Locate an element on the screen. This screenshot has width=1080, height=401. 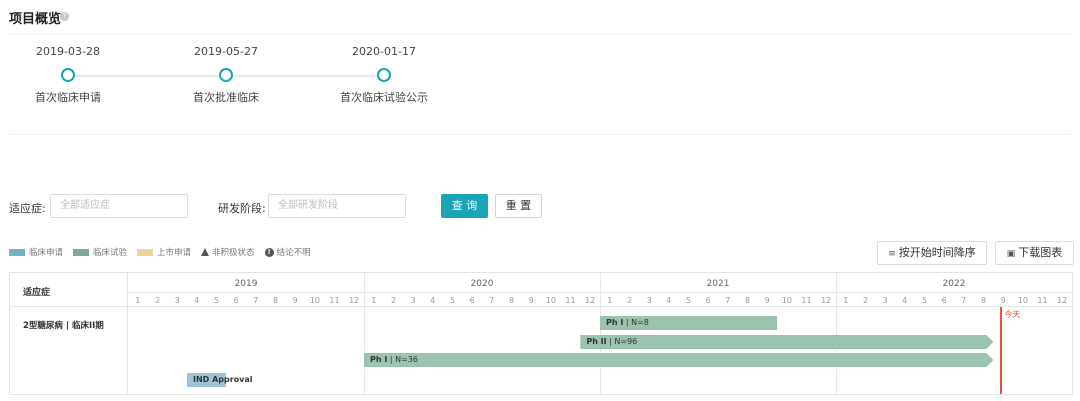
gantt-bar: Ph II | N=96 is located at coordinates (786, 342).